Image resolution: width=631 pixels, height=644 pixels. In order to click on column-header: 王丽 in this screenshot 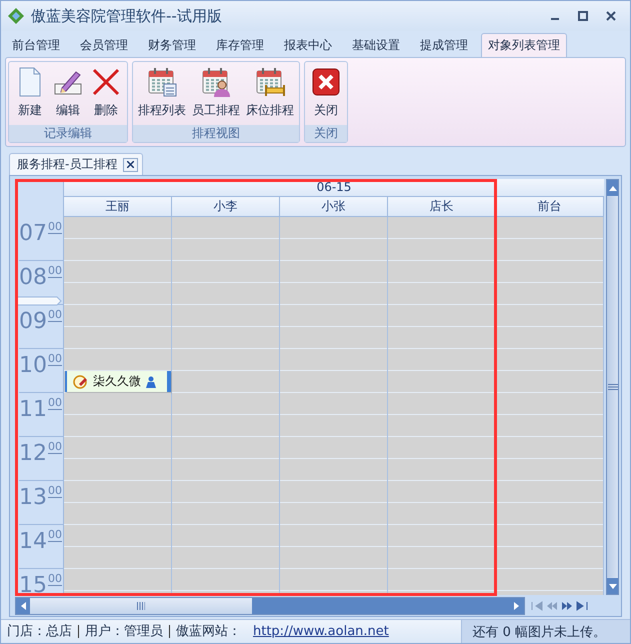, I will do `click(118, 207)`.